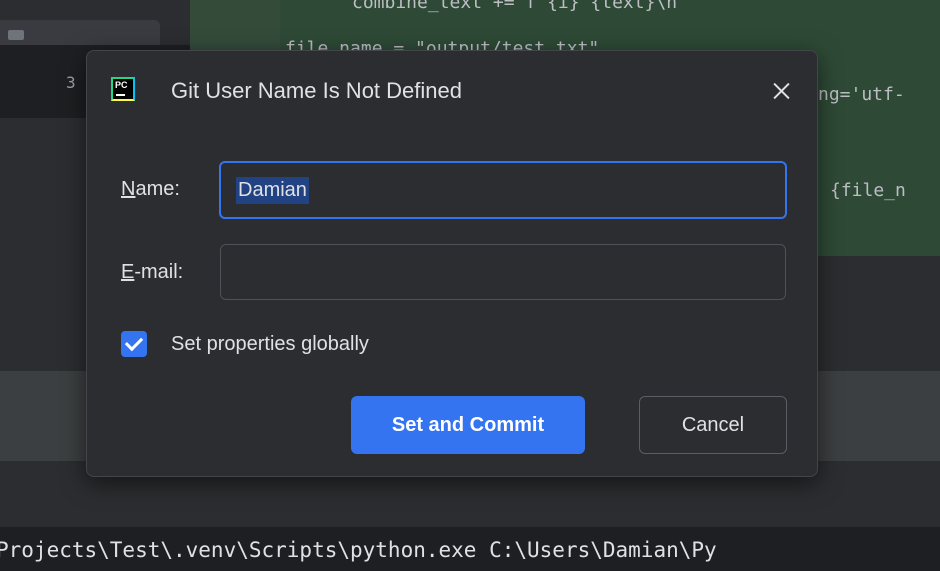 Image resolution: width=940 pixels, height=571 pixels. I want to click on set-globally-label: Set properties globally, so click(270, 344).